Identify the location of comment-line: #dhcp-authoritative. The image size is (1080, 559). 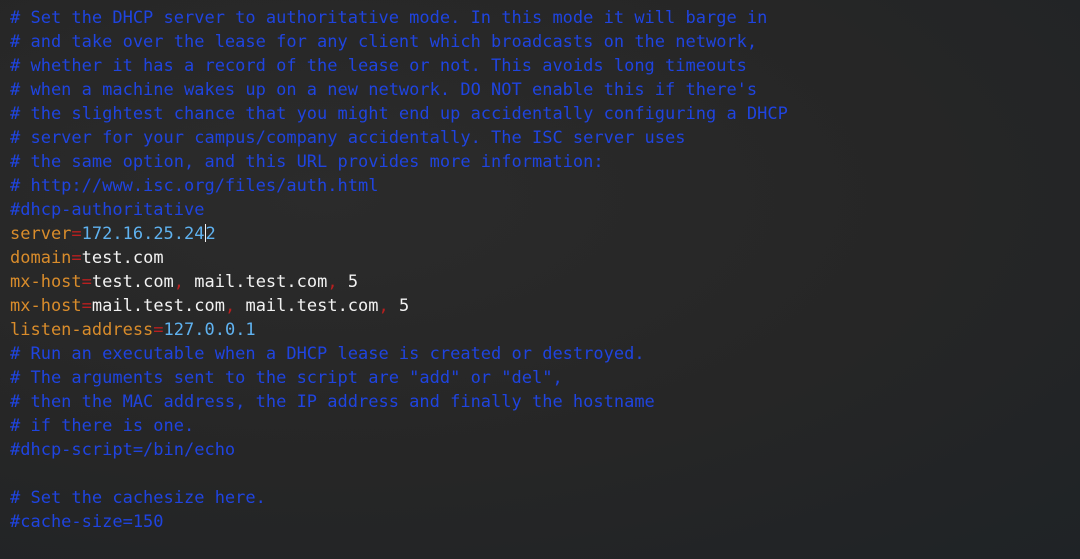
(107, 210).